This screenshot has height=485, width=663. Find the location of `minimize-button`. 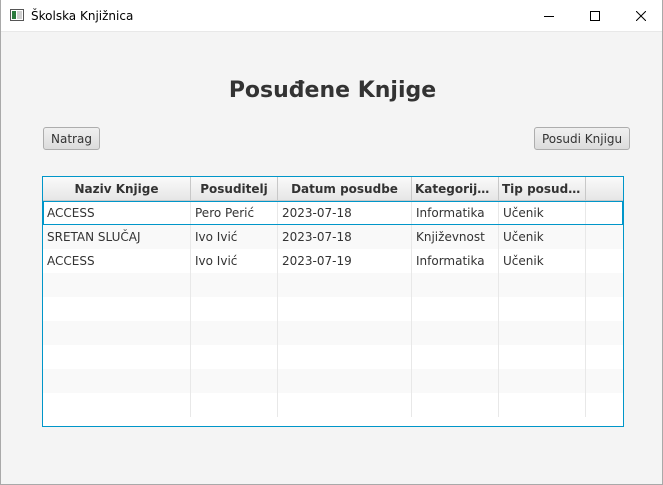

minimize-button is located at coordinates (549, 16).